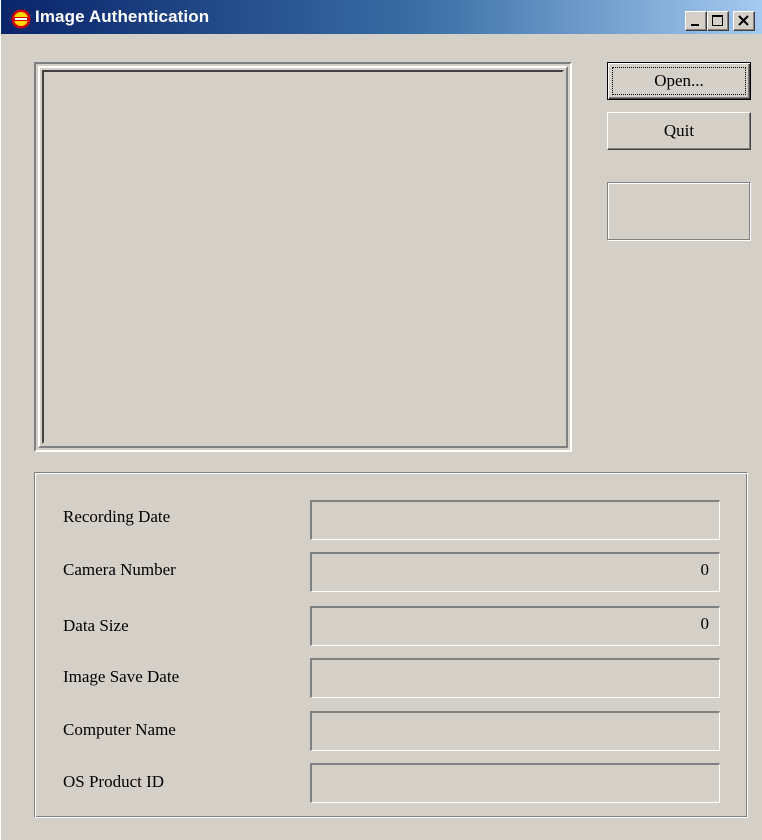  What do you see at coordinates (96, 625) in the screenshot?
I see `data-size-label: Data Size` at bounding box center [96, 625].